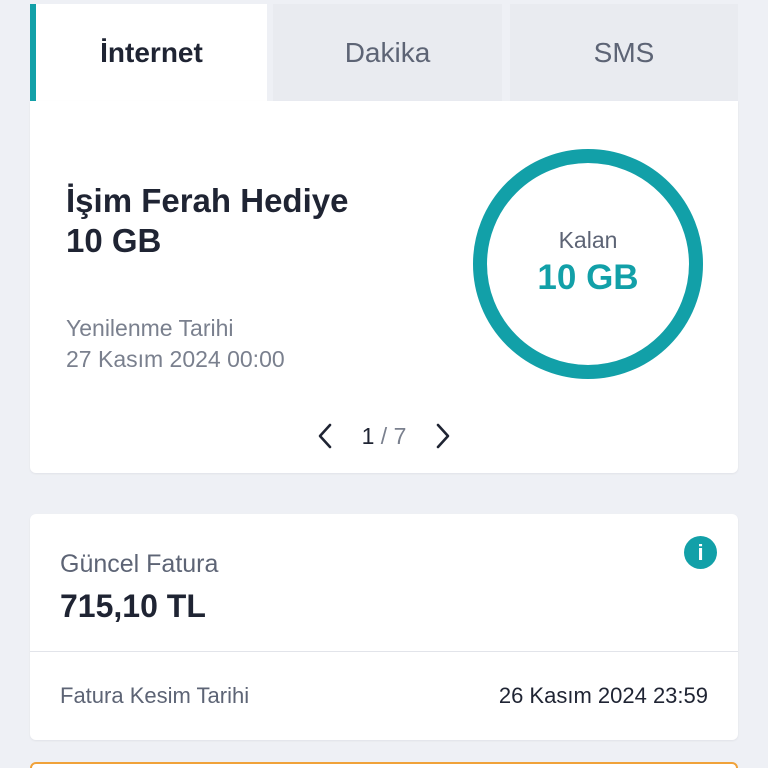  What do you see at coordinates (139, 564) in the screenshot?
I see `bill-label: Güncel Fatura` at bounding box center [139, 564].